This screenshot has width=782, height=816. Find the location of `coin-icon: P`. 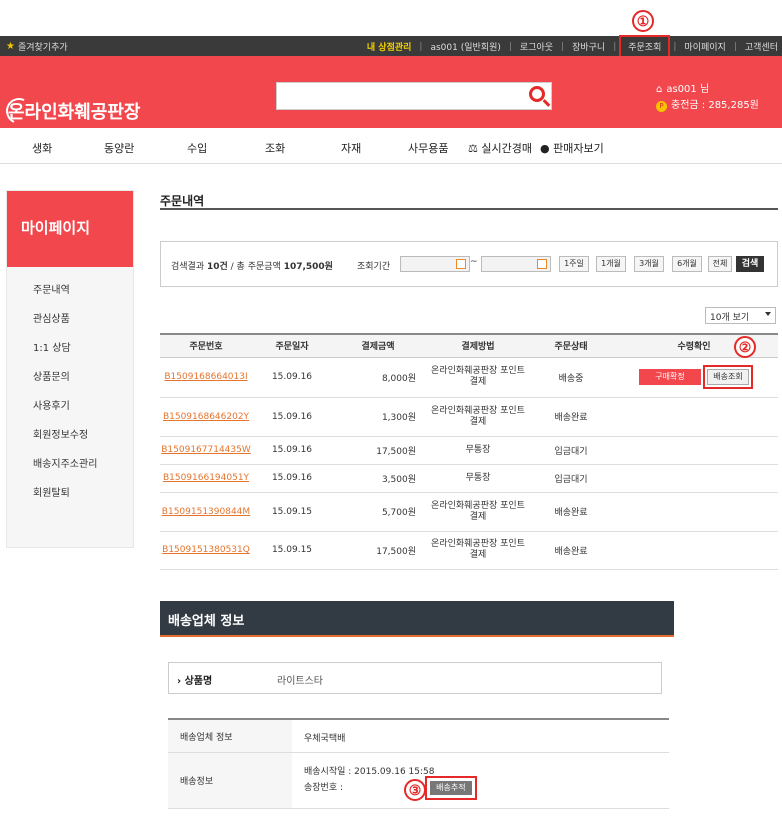

coin-icon: P is located at coordinates (661, 106).